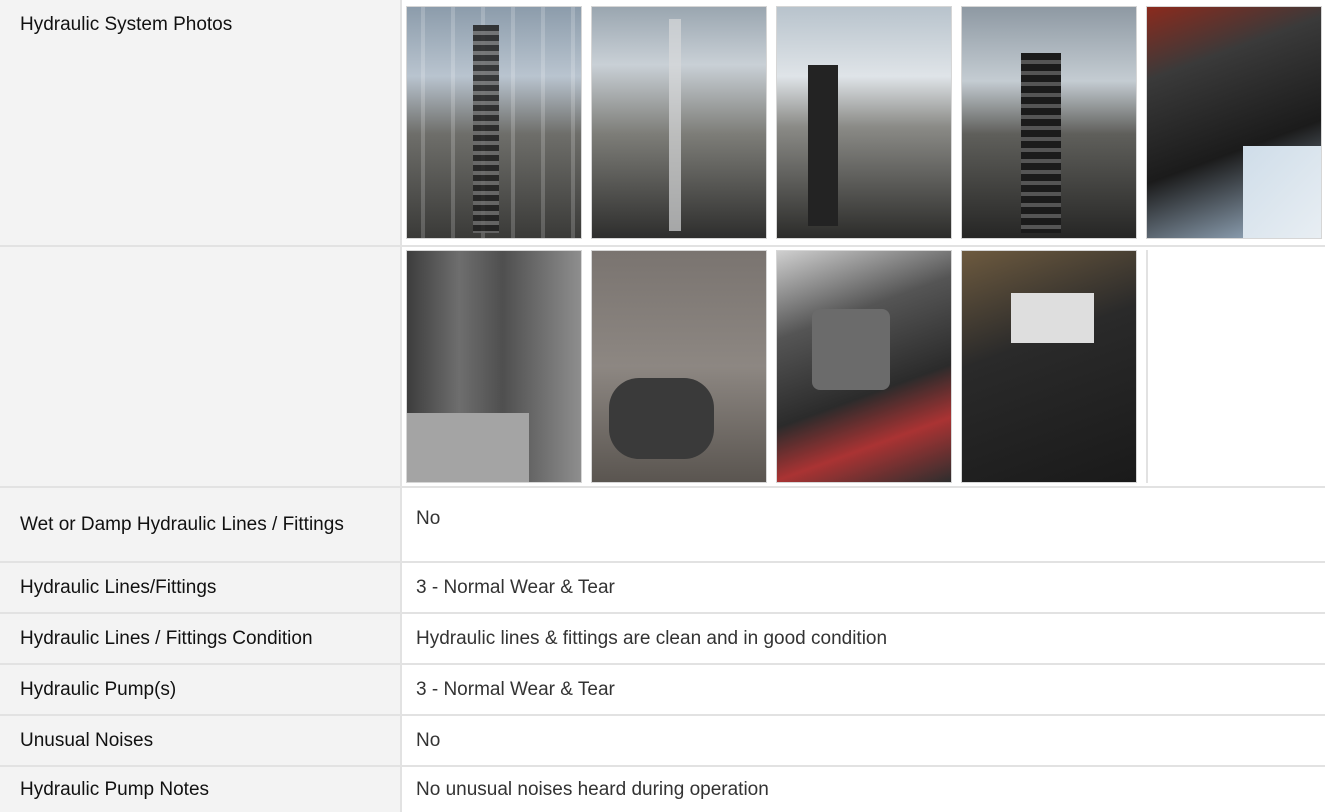 This screenshot has height=812, width=1325. What do you see at coordinates (201, 740) in the screenshot?
I see `row-label: Unusual Noises` at bounding box center [201, 740].